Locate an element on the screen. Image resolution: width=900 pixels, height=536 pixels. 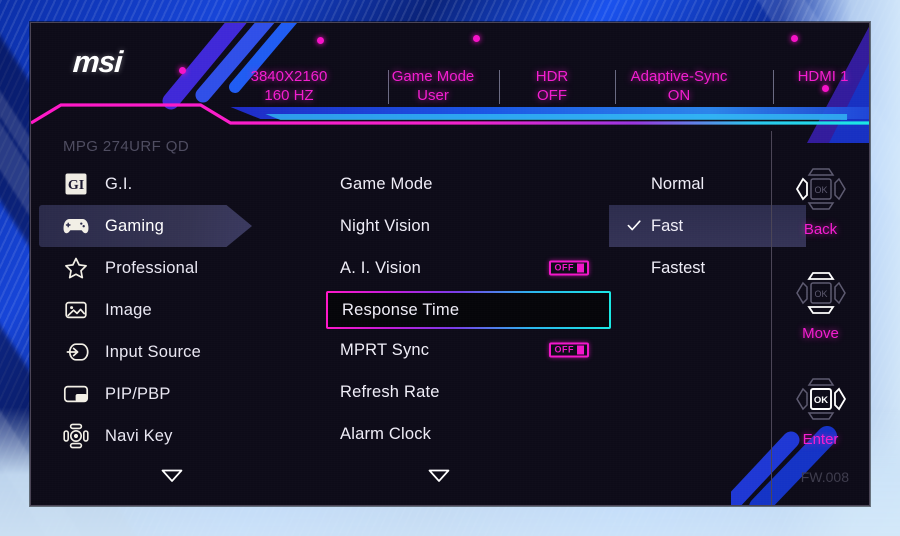
hint-label: Enter is located at coordinates (820, 439).